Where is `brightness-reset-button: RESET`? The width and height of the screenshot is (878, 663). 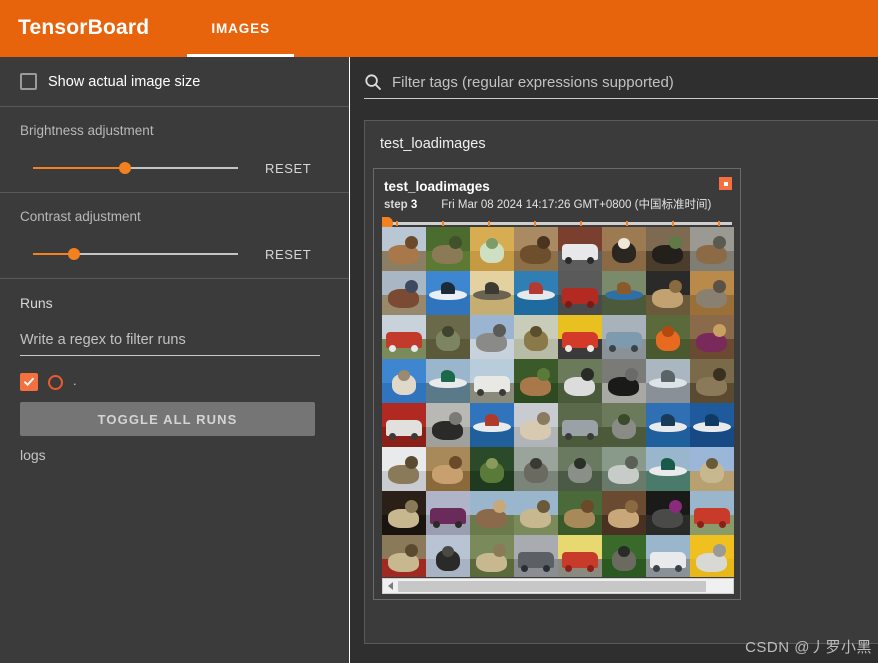 brightness-reset-button: RESET is located at coordinates (288, 168).